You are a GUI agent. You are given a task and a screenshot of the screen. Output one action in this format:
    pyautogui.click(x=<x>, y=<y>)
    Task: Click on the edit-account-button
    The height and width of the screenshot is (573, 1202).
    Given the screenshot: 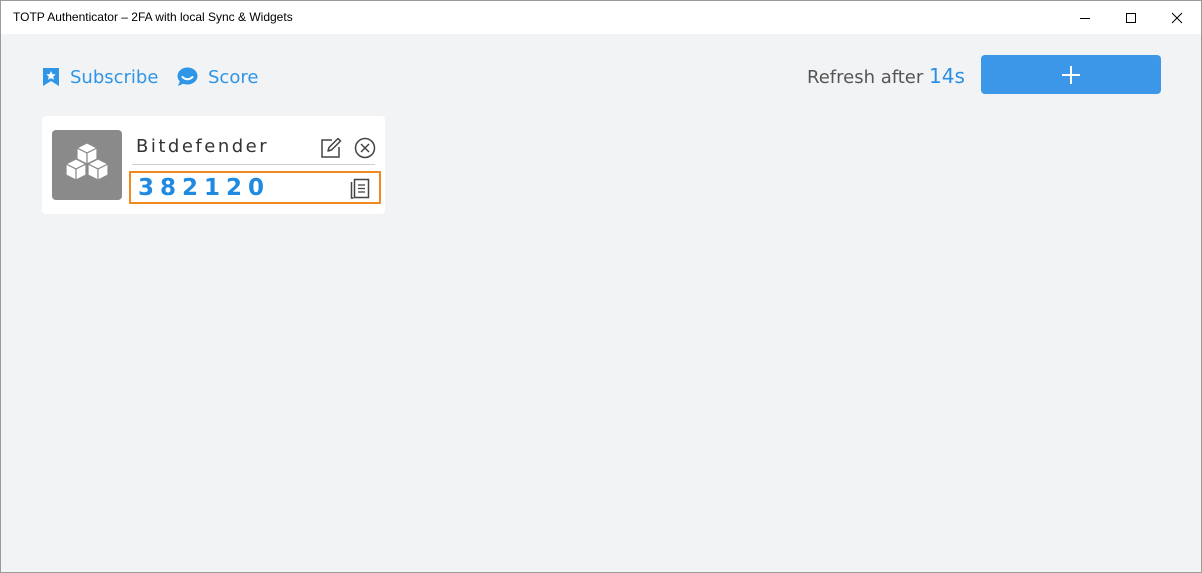 What is the action you would take?
    pyautogui.click(x=331, y=148)
    